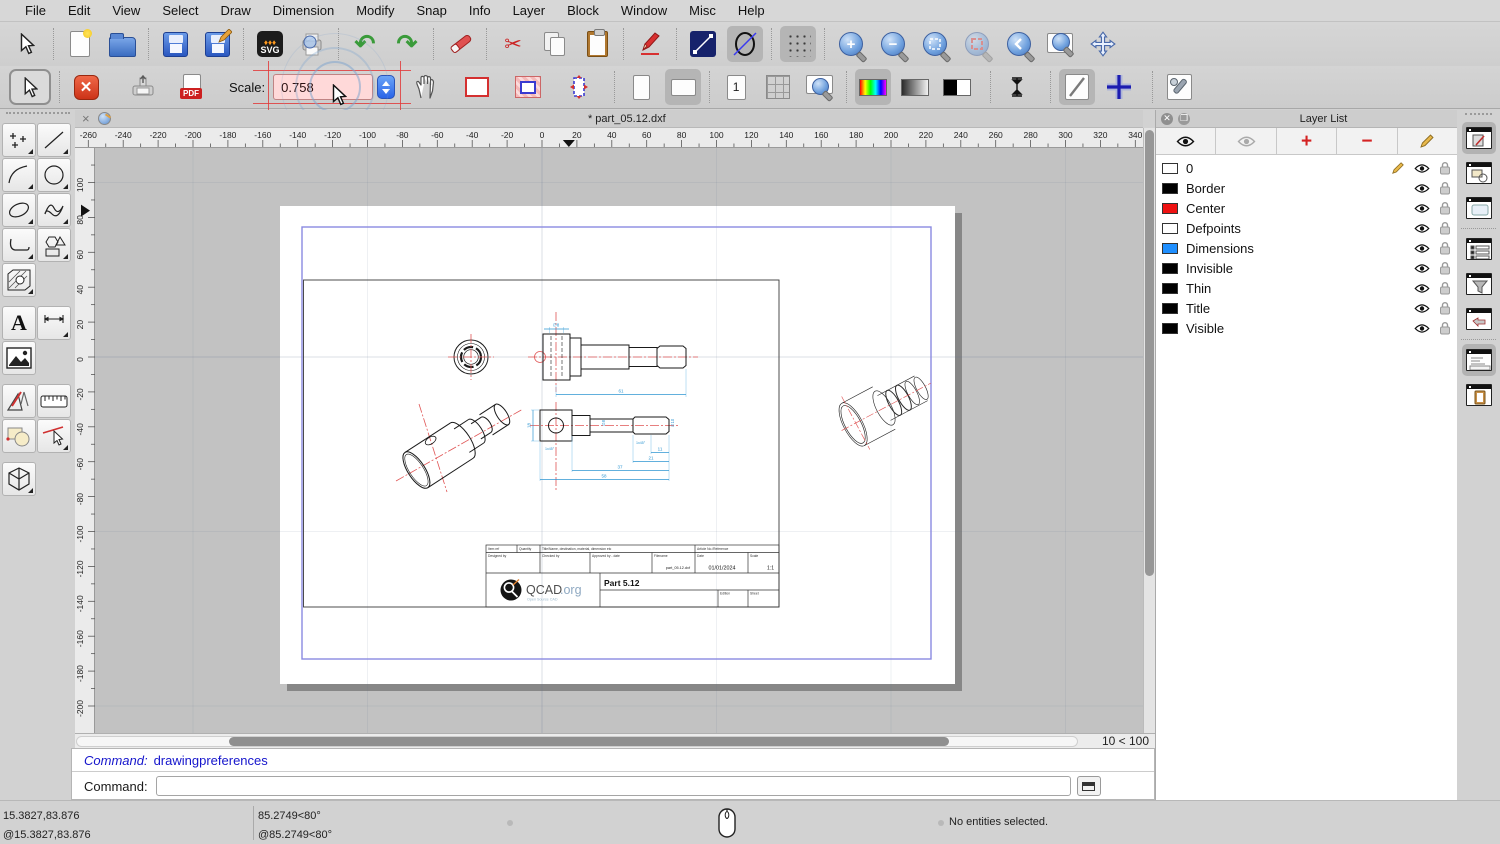 Image resolution: width=1500 pixels, height=844 pixels. What do you see at coordinates (702, 10) in the screenshot?
I see `menu-misc: Misc` at bounding box center [702, 10].